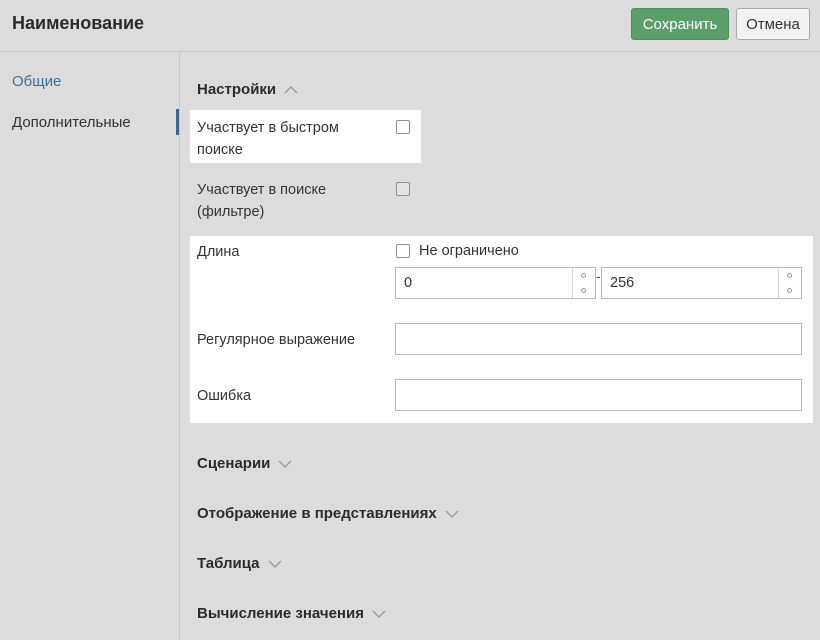 This screenshot has width=820, height=640. Describe the element at coordinates (495, 283) in the screenshot. I see `length-min-input: 0` at that location.